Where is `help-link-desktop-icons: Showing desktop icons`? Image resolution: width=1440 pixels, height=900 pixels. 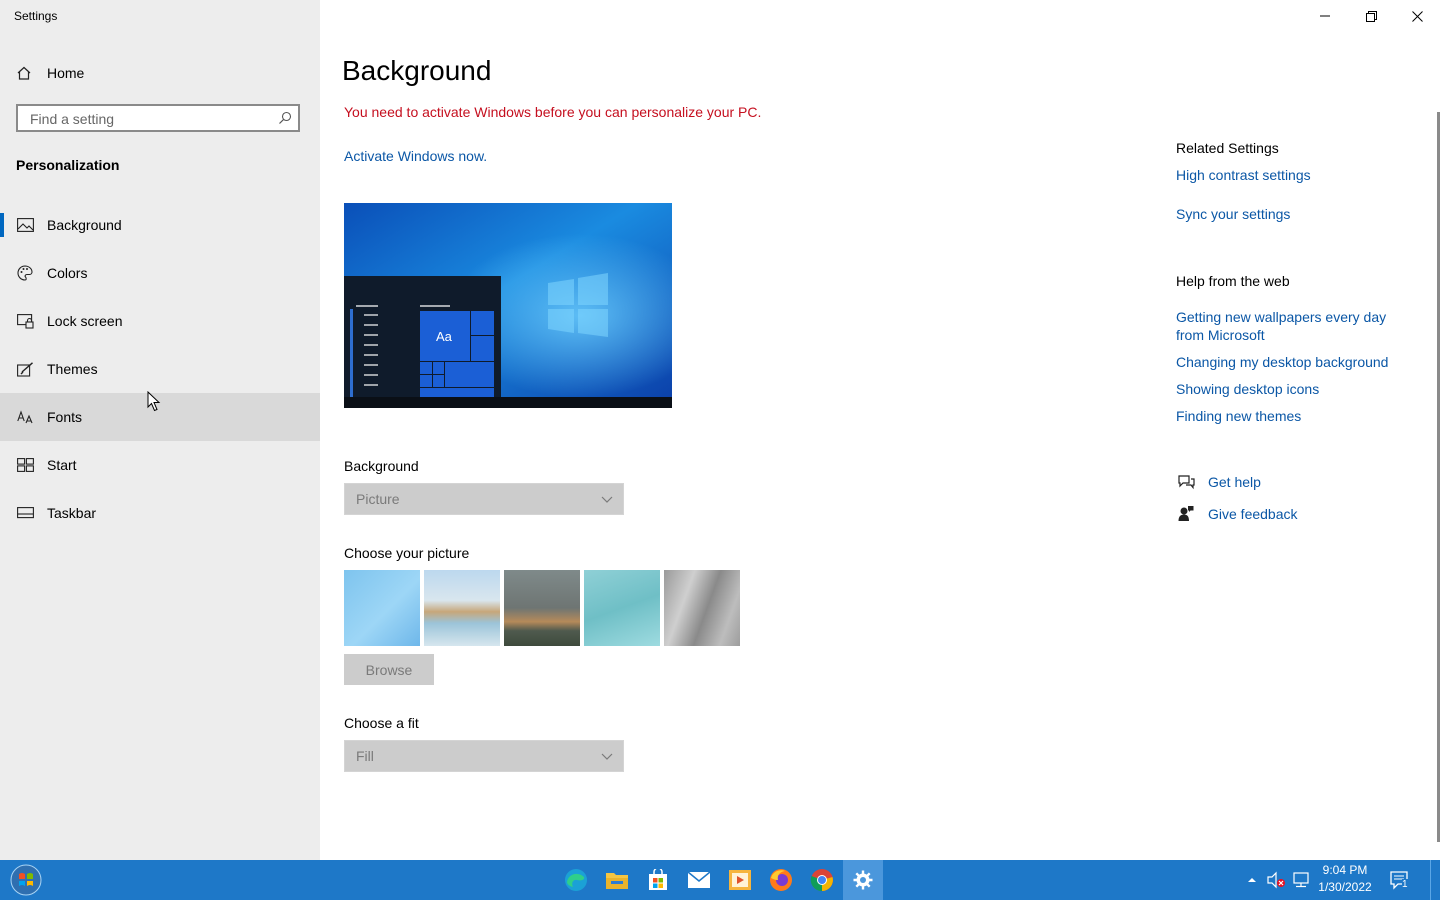 help-link-desktop-icons: Showing desktop icons is located at coordinates (1291, 389).